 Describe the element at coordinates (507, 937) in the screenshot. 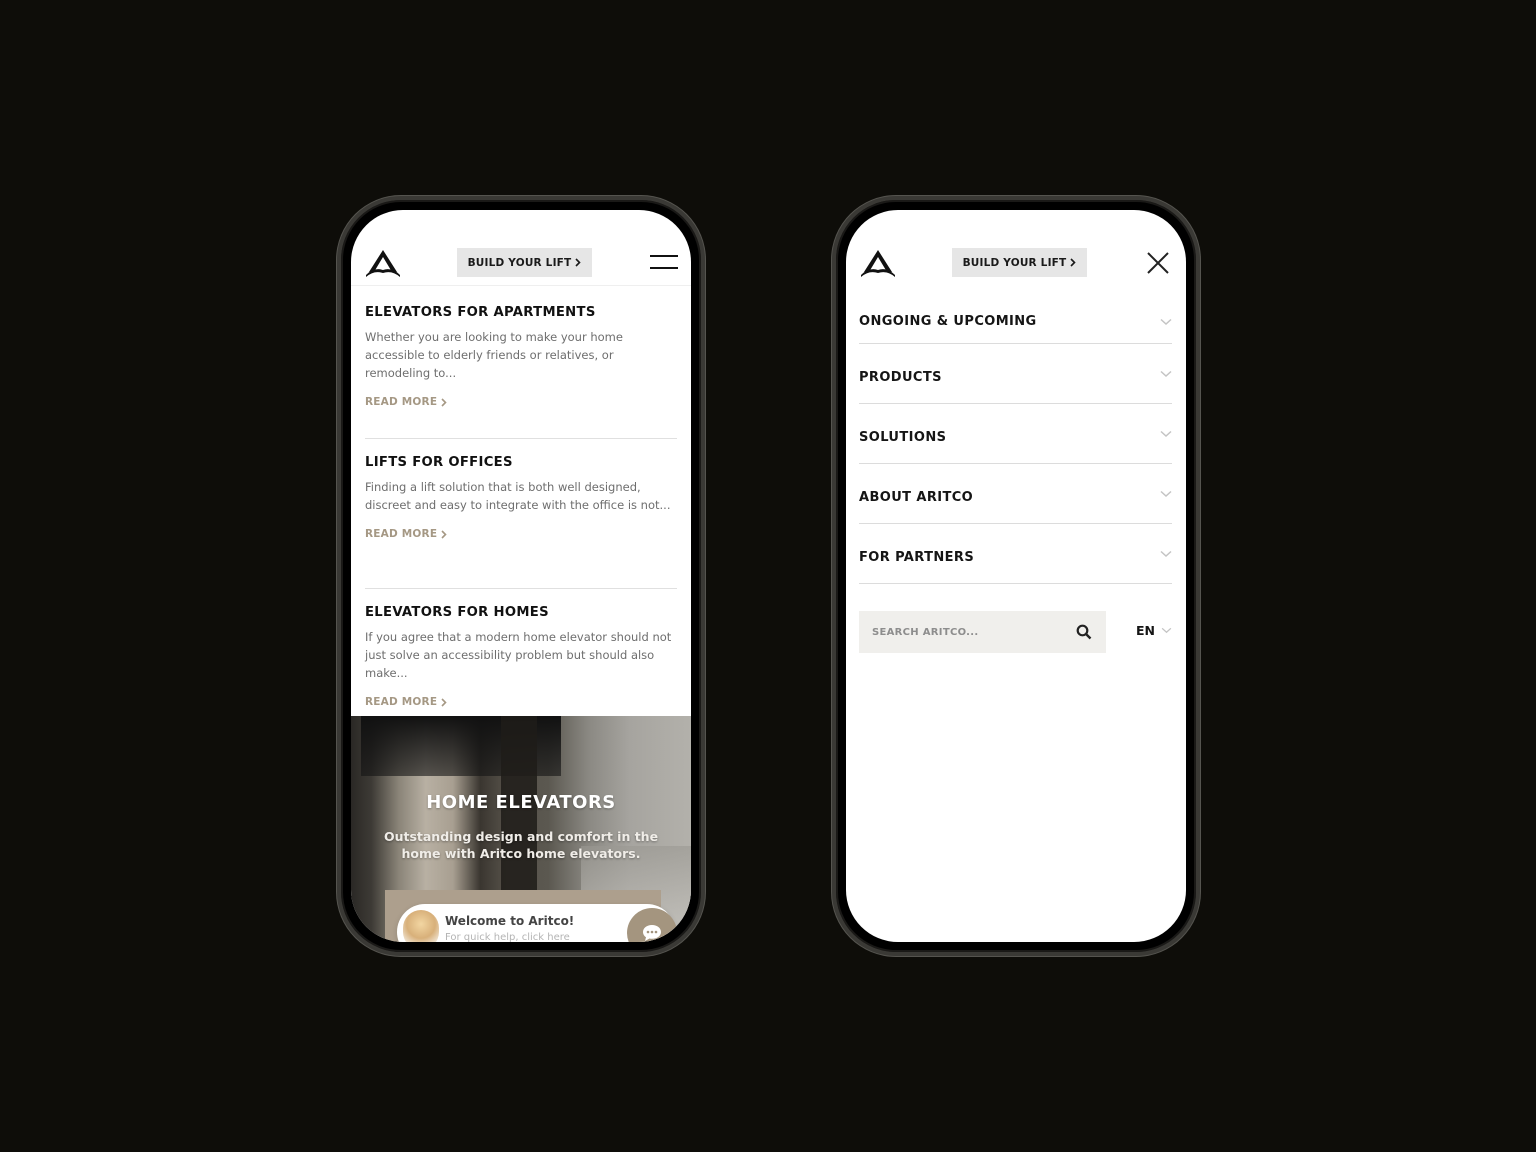

I see `chat-subtitle: For quick help, click here` at that location.